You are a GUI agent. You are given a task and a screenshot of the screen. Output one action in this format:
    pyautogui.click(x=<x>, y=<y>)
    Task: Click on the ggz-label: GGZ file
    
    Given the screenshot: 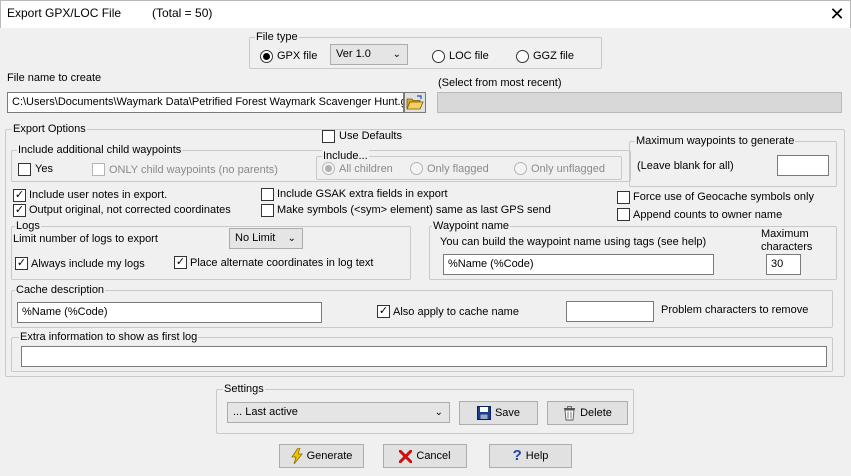 What is the action you would take?
    pyautogui.click(x=553, y=56)
    